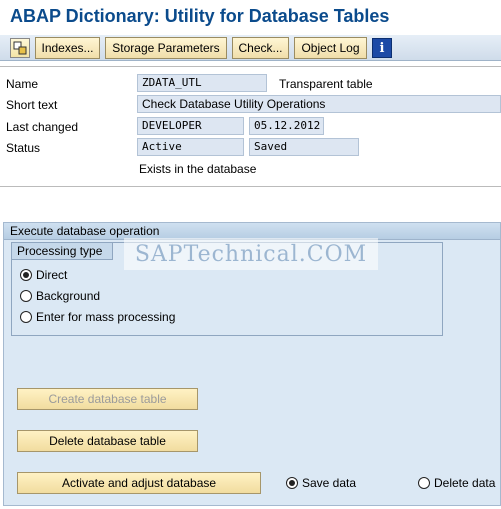  What do you see at coordinates (22, 84) in the screenshot?
I see `name-label: Name` at bounding box center [22, 84].